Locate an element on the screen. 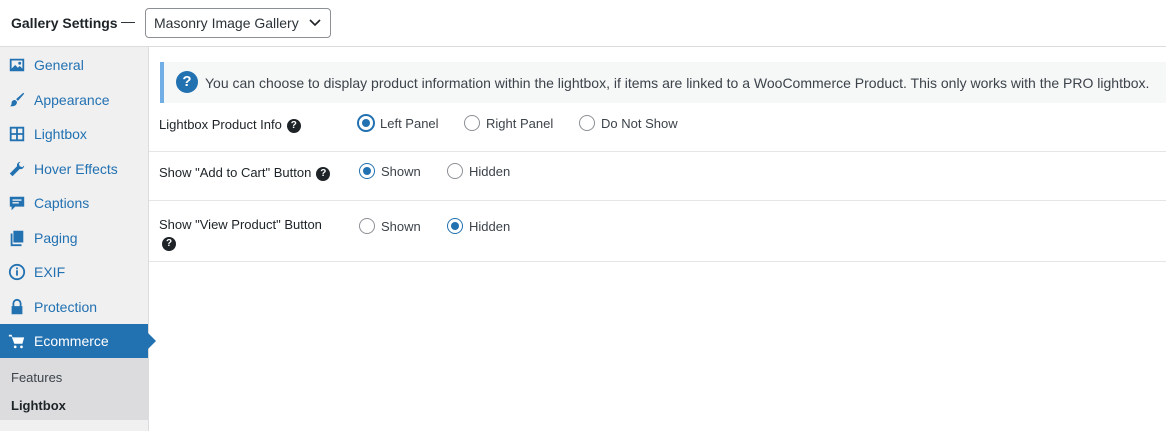  sidebar-item-label: Paging is located at coordinates (56, 238).